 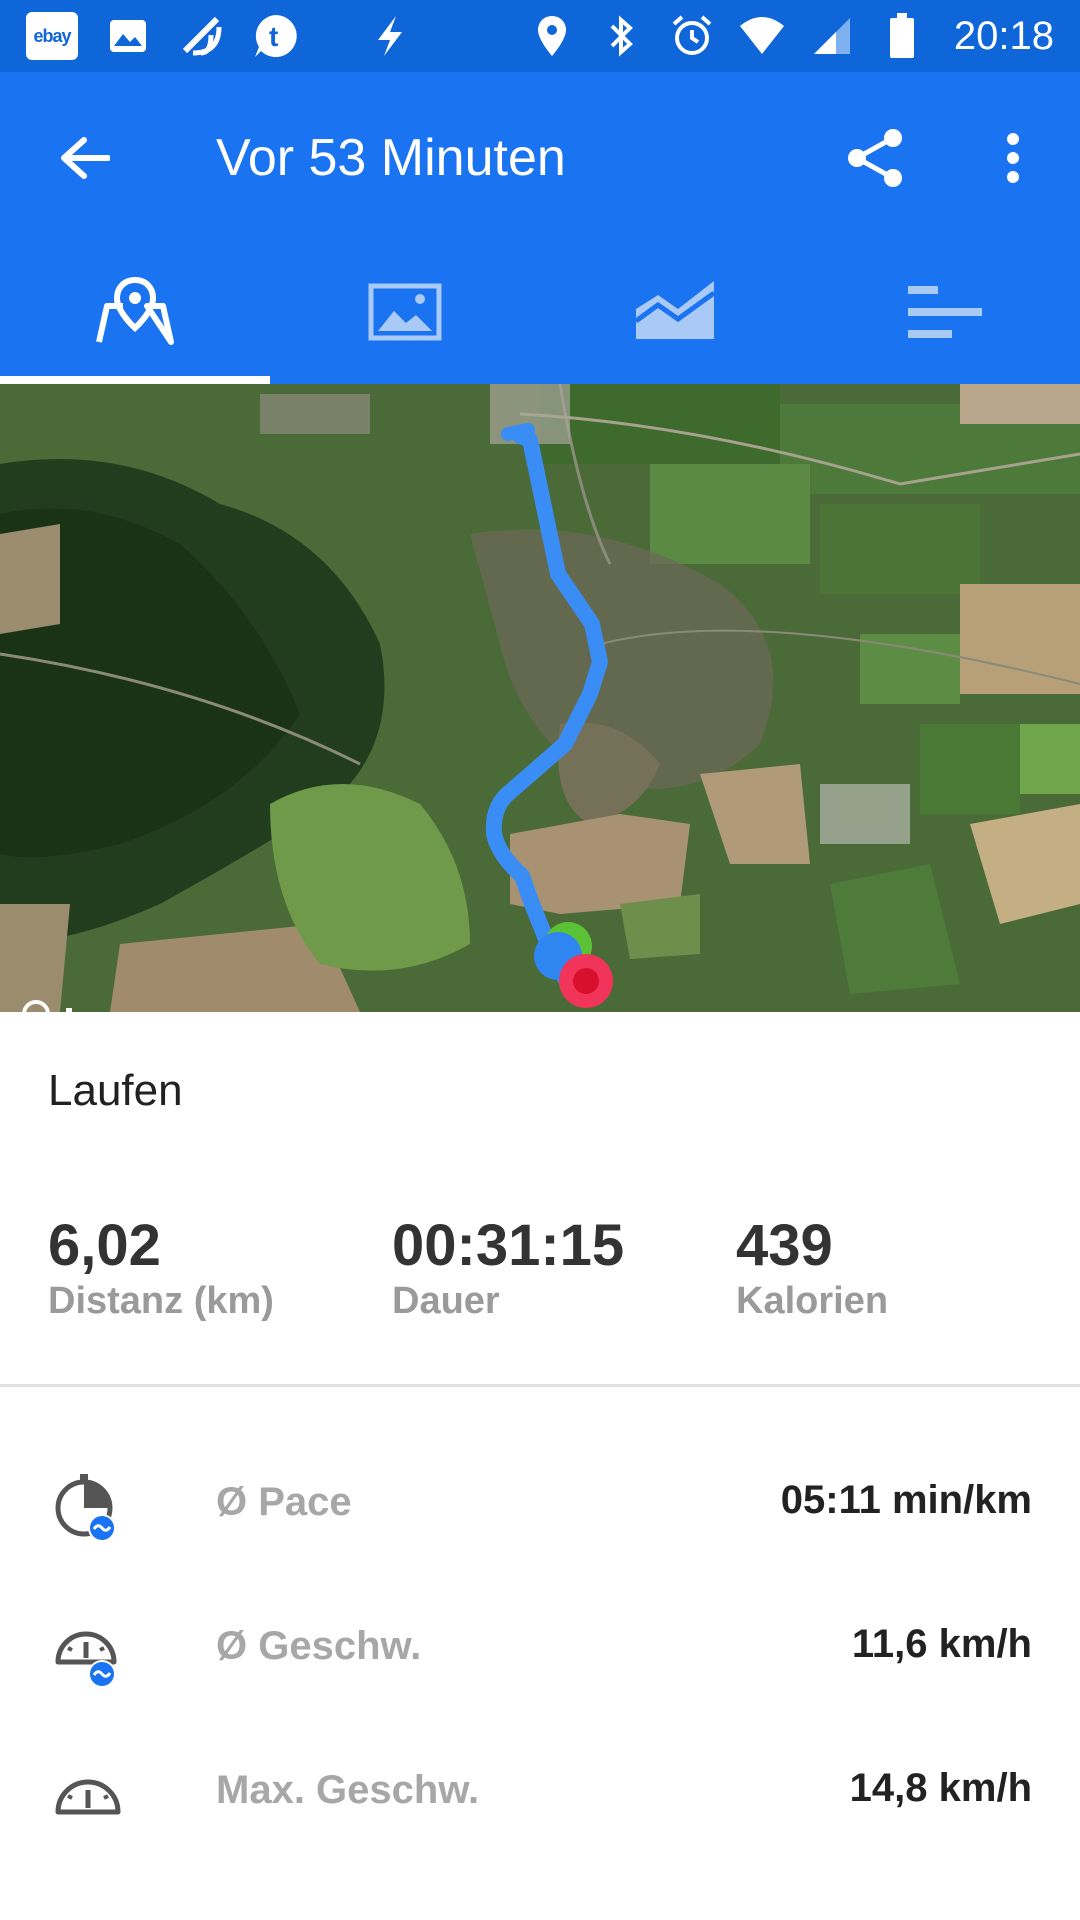 I want to click on alarm-icon, so click(x=692, y=36).